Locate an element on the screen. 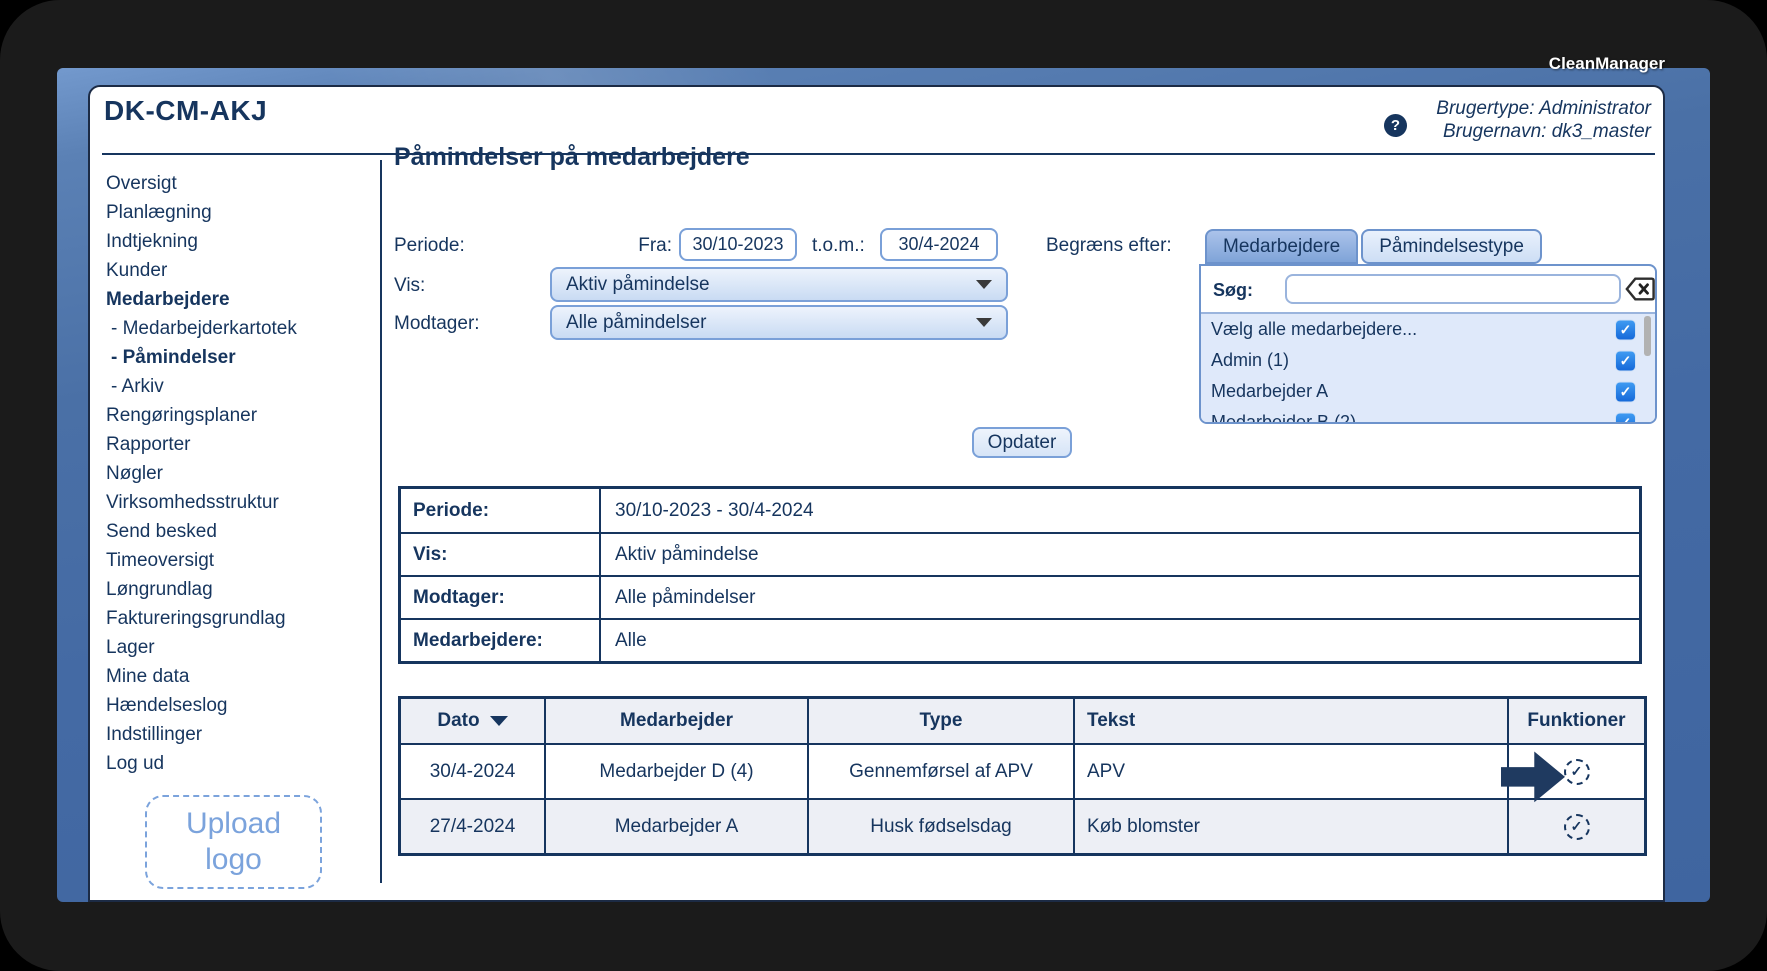  summary-label: Modtager: is located at coordinates (501, 597).